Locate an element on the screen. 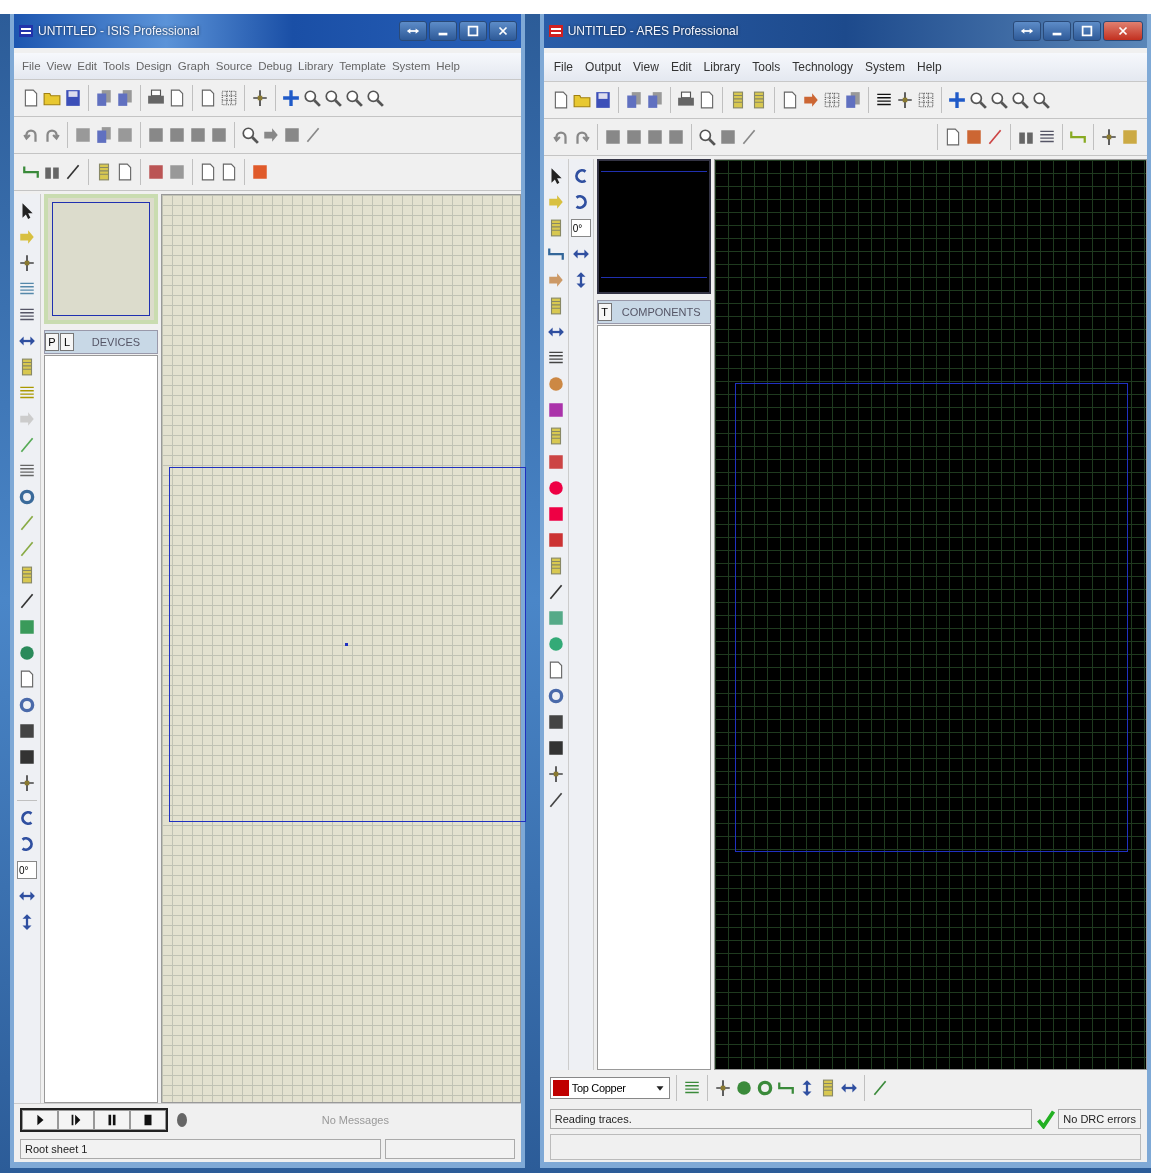  list-title: COMPONENTS is located at coordinates (661, 312).